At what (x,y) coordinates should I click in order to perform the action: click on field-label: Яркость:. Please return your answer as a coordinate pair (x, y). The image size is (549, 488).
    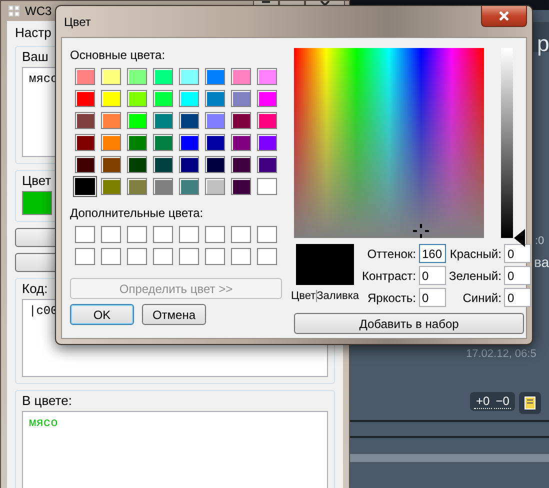
    Looking at the image, I should click on (391, 297).